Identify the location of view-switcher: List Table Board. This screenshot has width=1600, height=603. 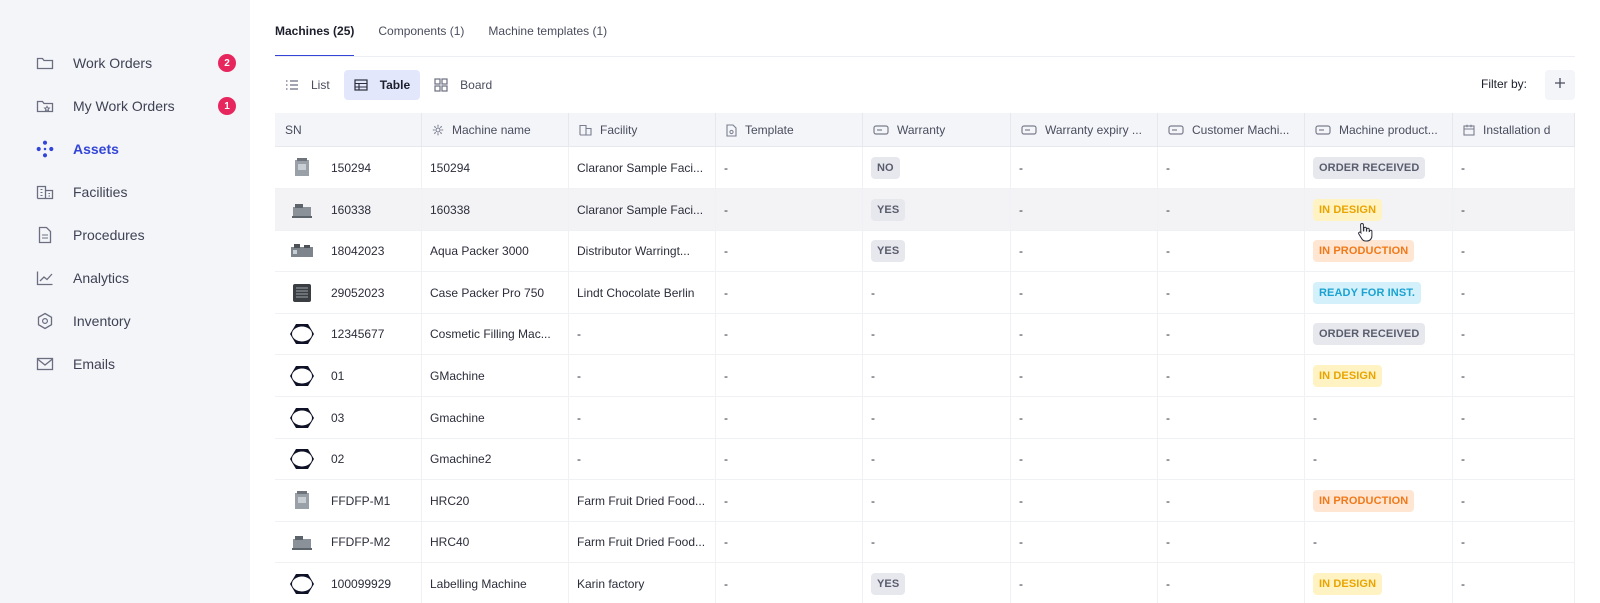
(390, 85).